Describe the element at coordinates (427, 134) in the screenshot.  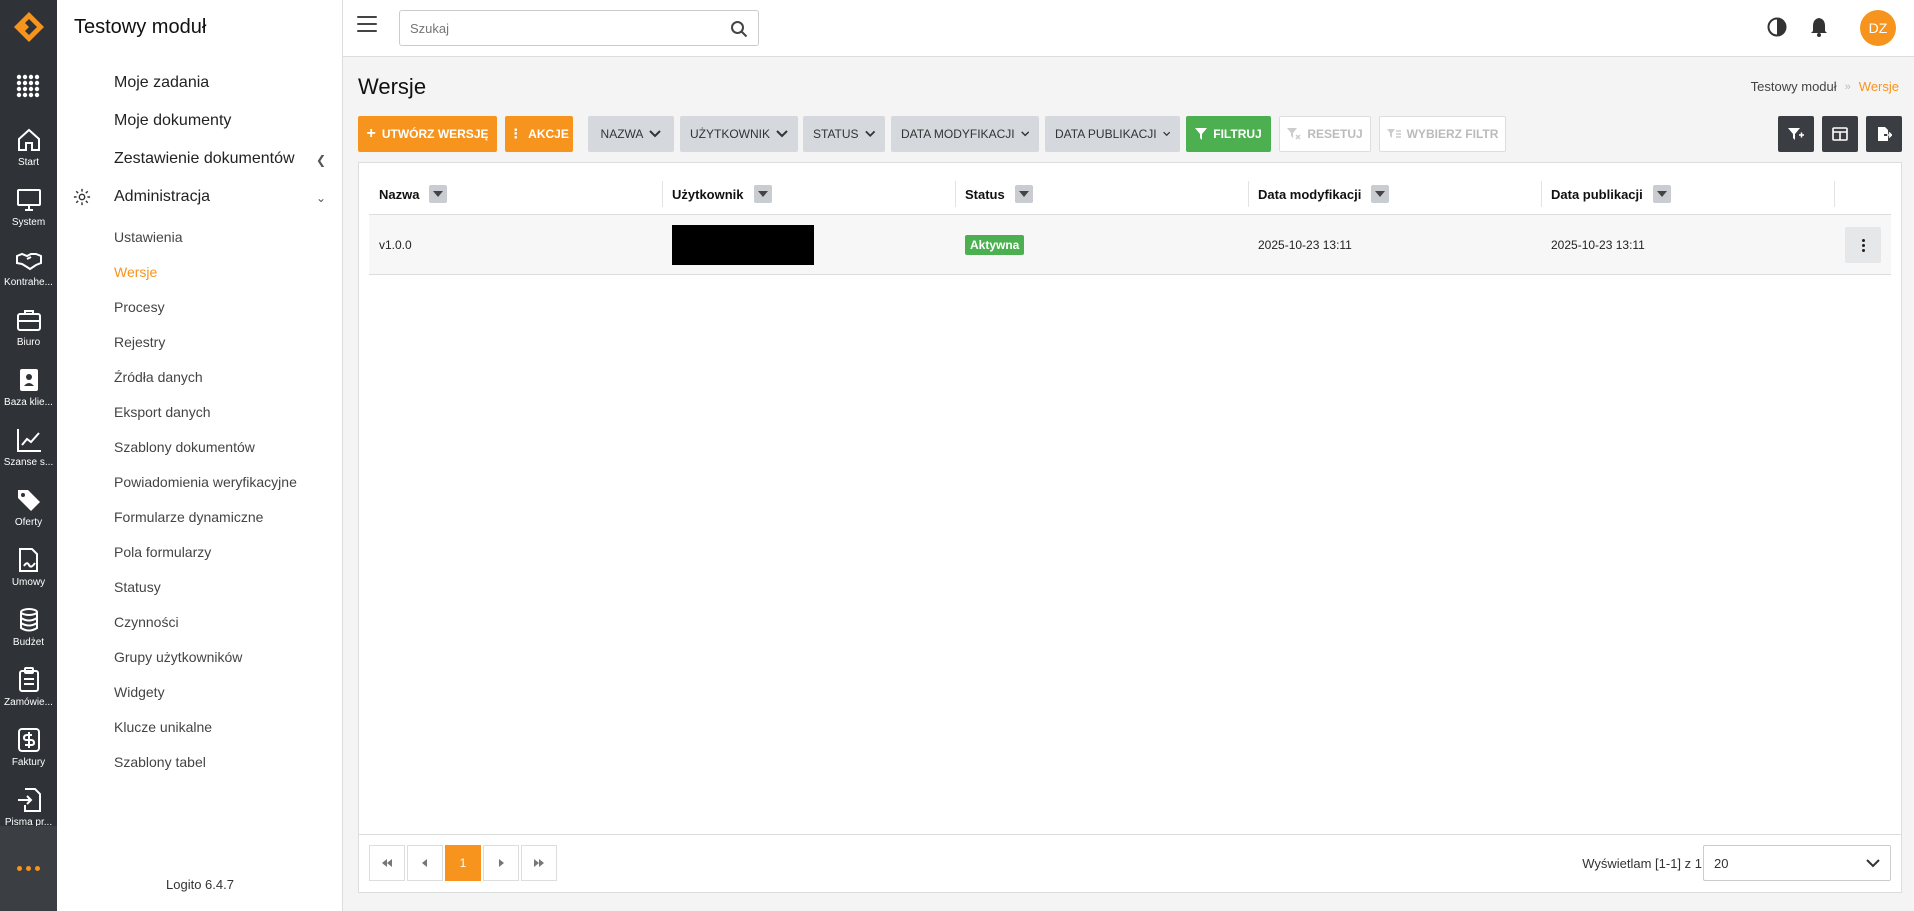
I see `create-version-button: + Utwórz wersję` at that location.